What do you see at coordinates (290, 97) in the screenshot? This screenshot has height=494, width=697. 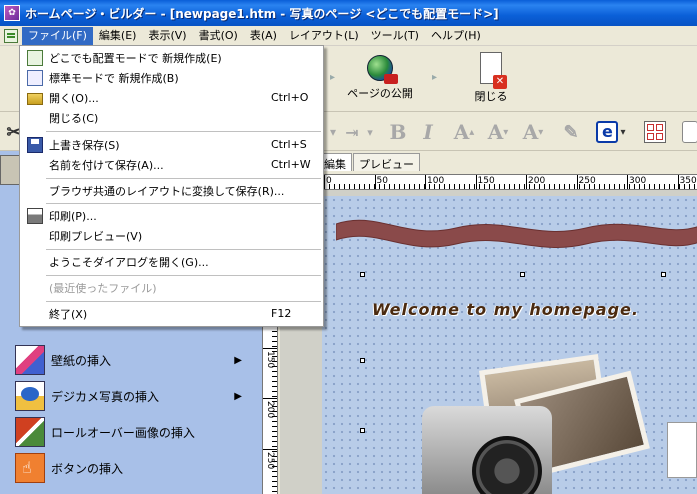 I see `menu-item-shortcut: Ctrl+O` at bounding box center [290, 97].